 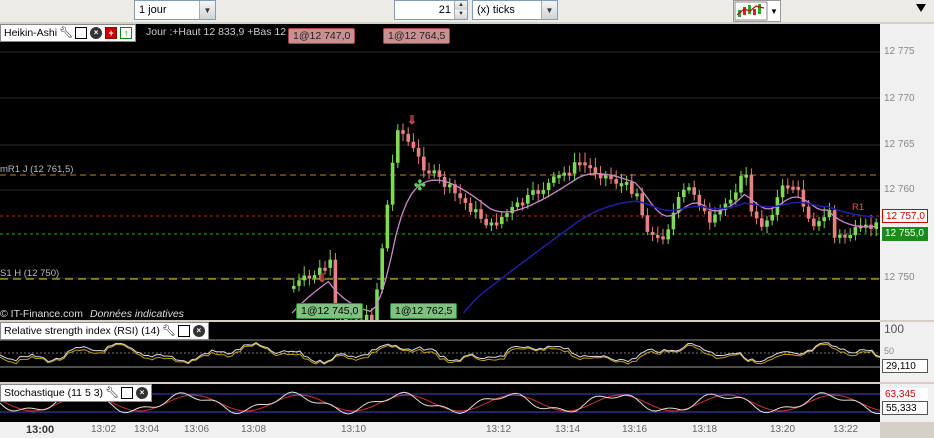 I want to click on ticks-count-stepper: 21 ▲ ▼, so click(x=431, y=10).